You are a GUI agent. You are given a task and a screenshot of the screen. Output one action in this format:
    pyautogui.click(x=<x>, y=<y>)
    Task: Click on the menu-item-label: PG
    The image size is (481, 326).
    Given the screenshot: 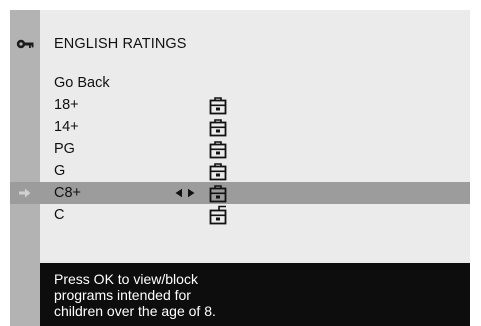 What is the action you would take?
    pyautogui.click(x=64, y=149)
    